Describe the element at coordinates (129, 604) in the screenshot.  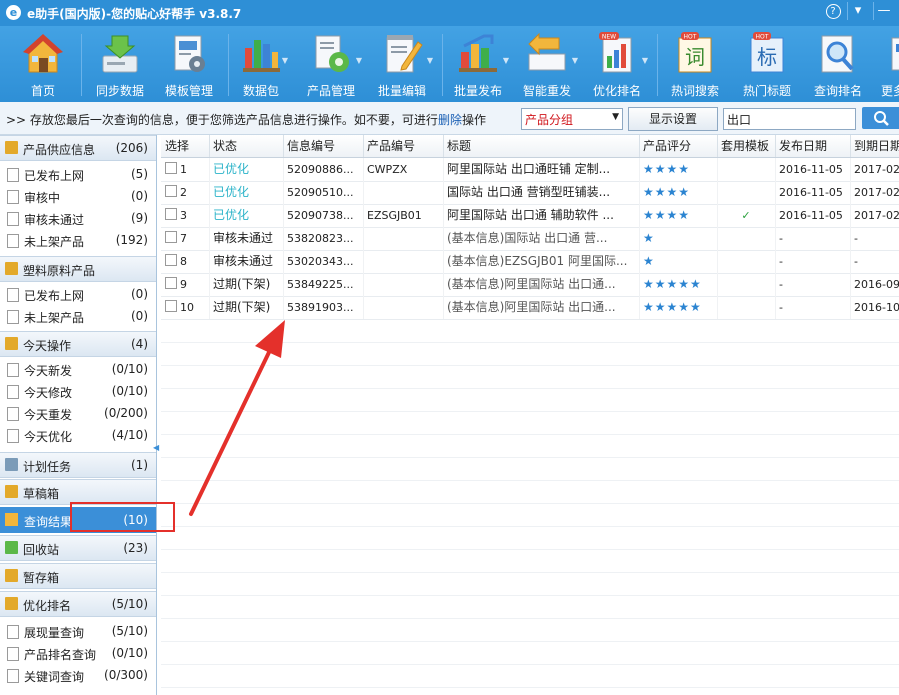
I see `sidebar-section-count: (5/10)` at that location.